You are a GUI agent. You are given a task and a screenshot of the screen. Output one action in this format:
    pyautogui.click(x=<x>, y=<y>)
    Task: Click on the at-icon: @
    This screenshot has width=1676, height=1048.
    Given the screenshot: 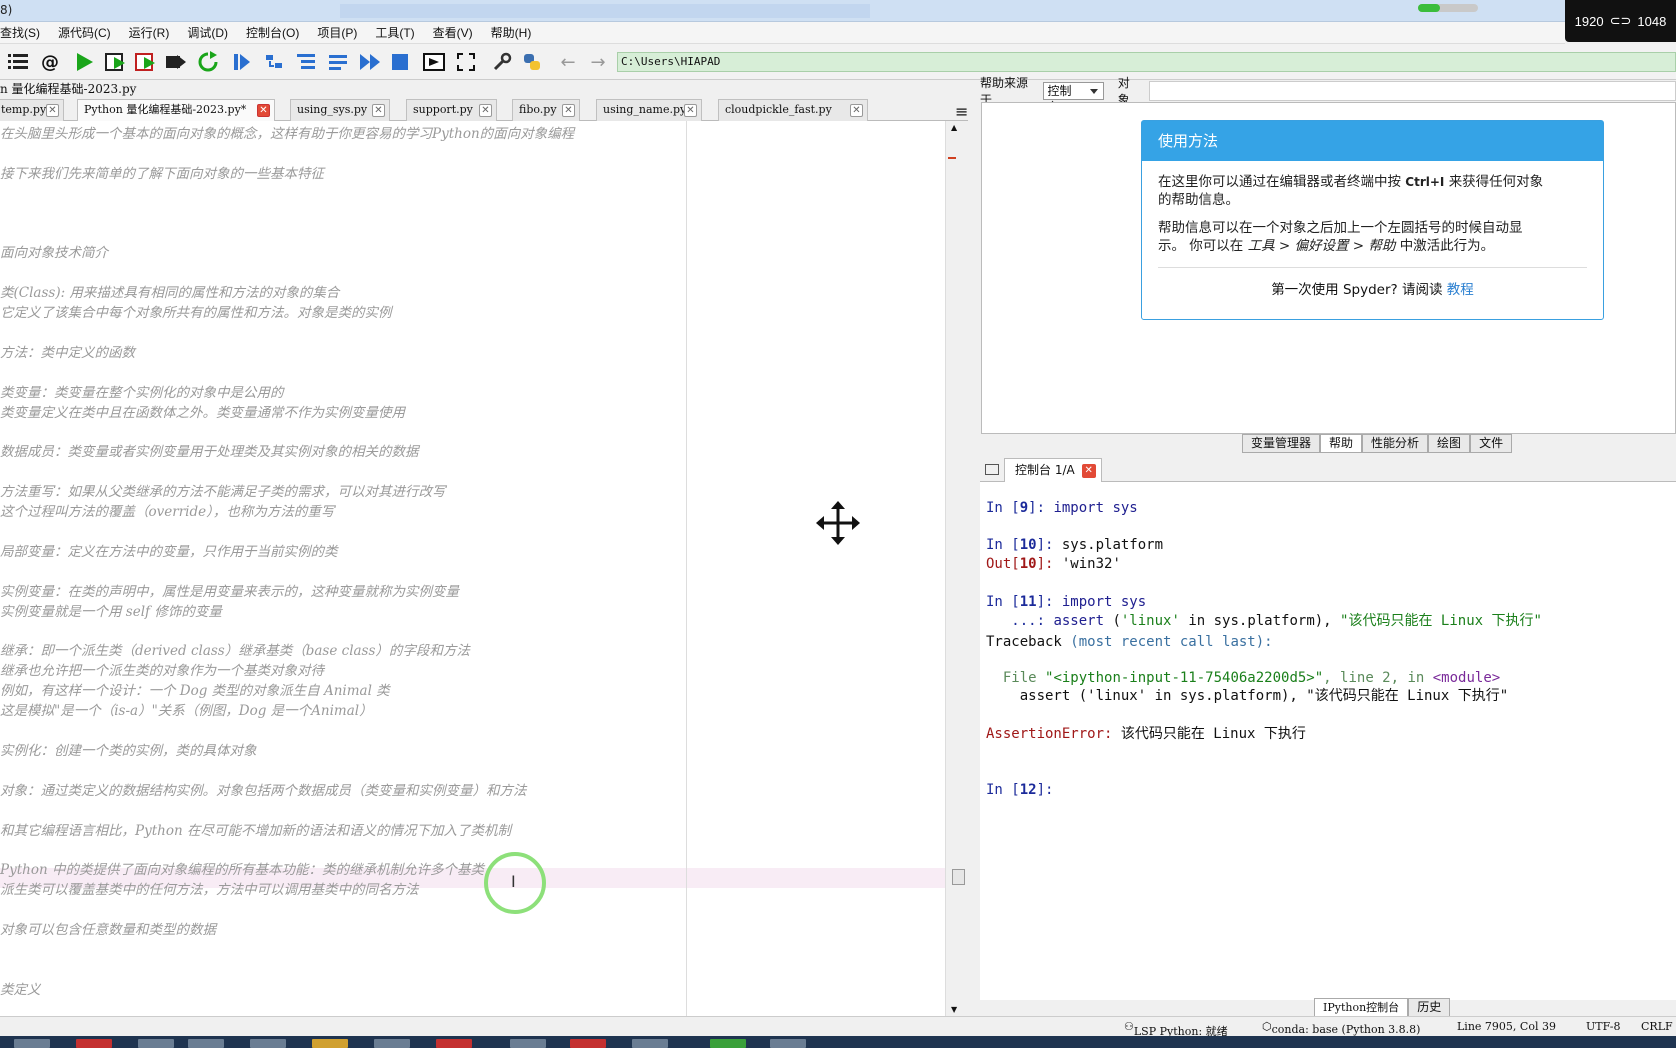 What is the action you would take?
    pyautogui.click(x=50, y=62)
    